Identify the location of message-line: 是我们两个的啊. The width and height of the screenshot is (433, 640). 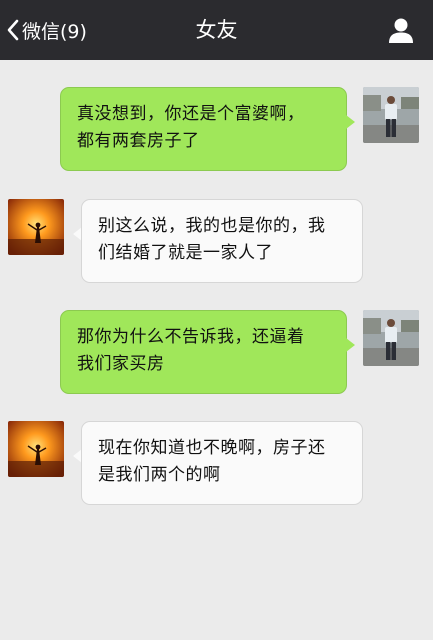
(159, 475).